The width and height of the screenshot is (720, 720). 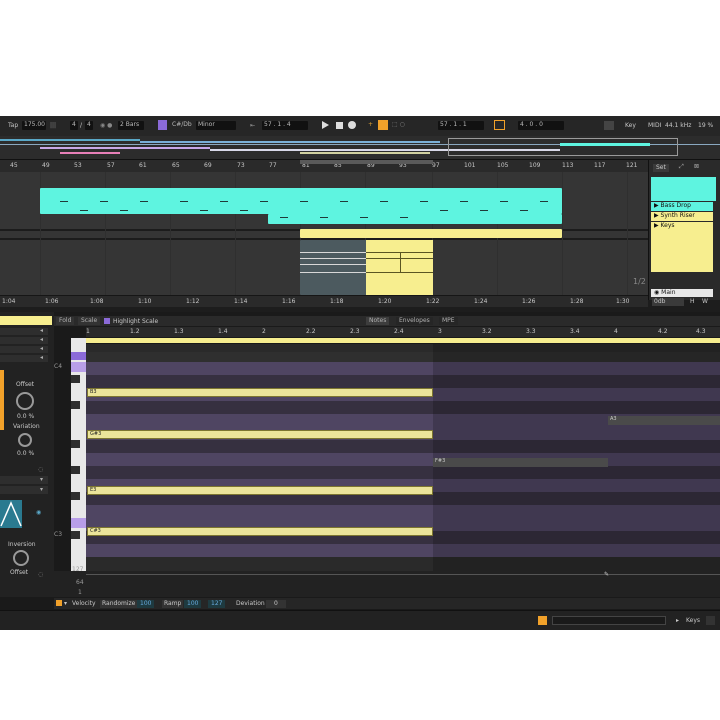 What do you see at coordinates (632, 165) in the screenshot?
I see `bar-label: 121` at bounding box center [632, 165].